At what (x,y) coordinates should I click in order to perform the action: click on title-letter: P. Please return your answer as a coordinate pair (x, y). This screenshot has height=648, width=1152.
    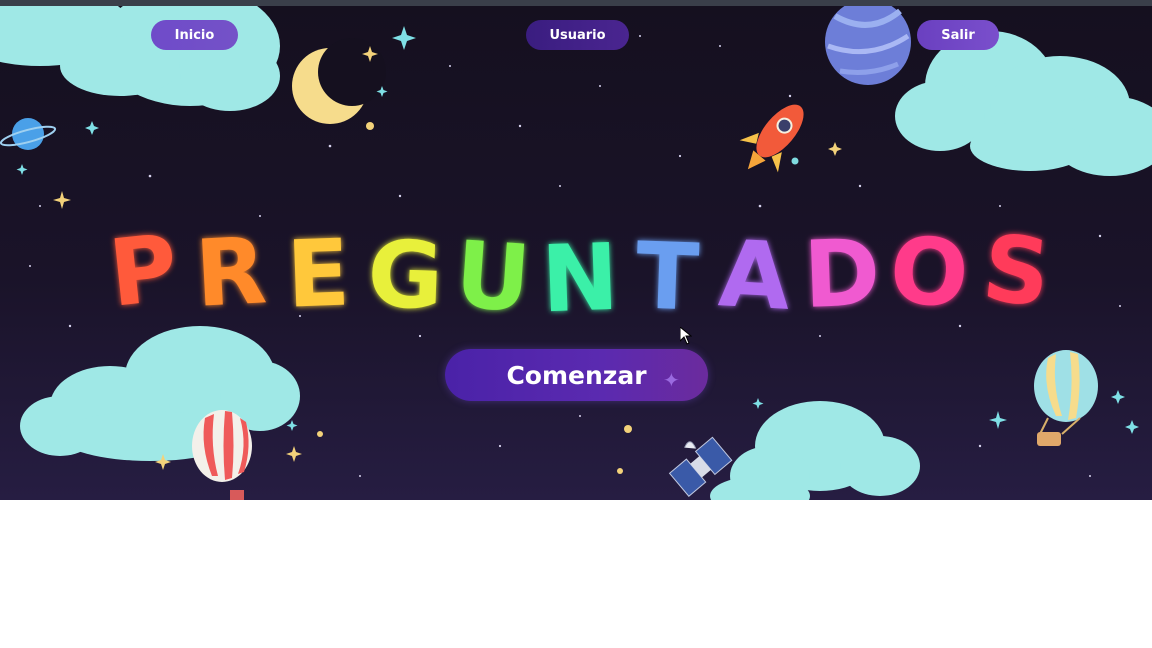
    Looking at the image, I should click on (143, 273).